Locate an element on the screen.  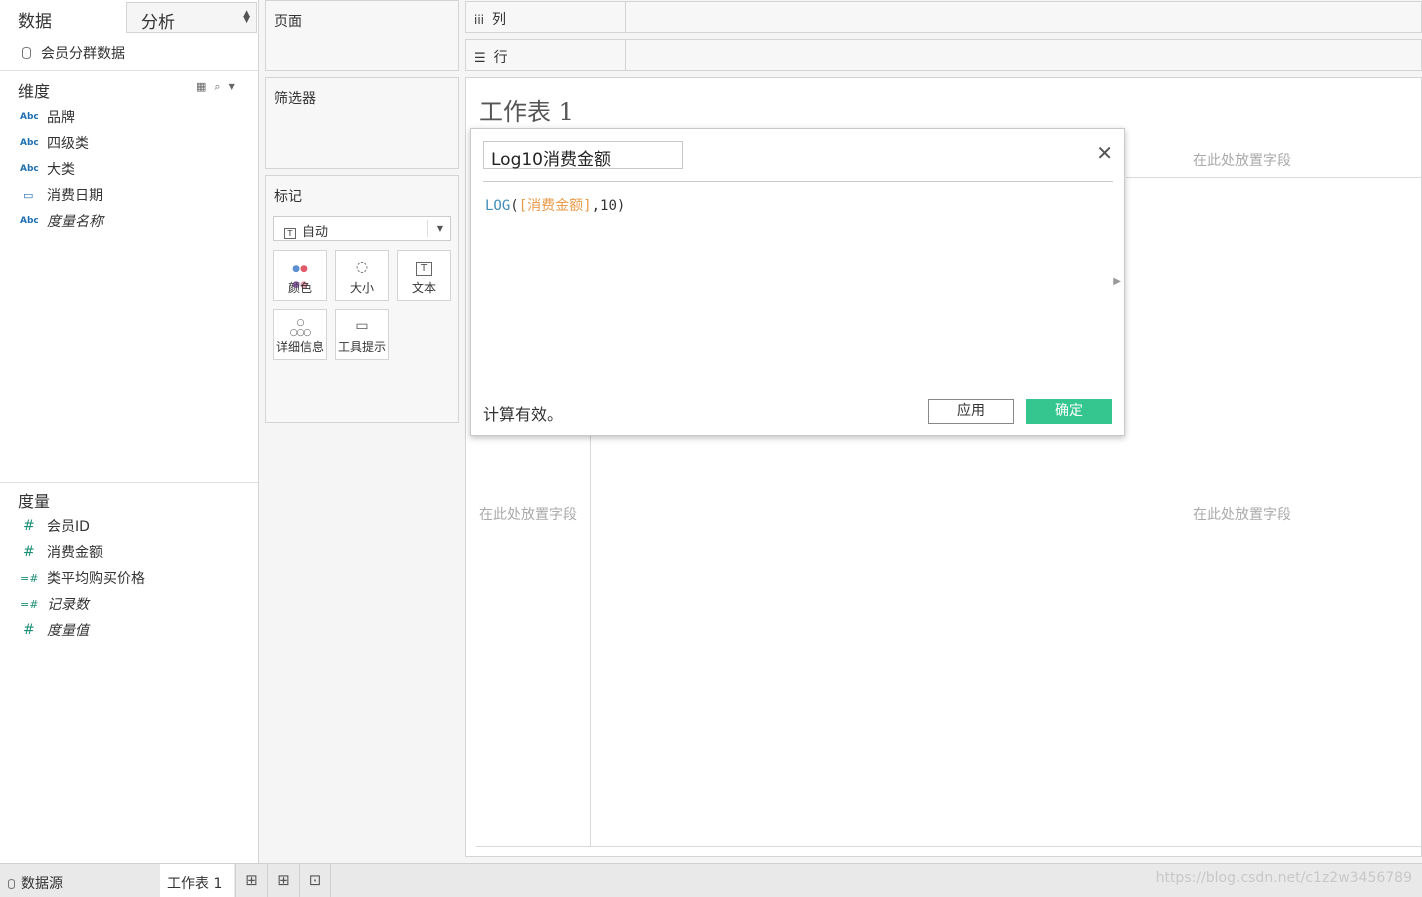
formula-field: [消费金额] is located at coordinates (555, 206).